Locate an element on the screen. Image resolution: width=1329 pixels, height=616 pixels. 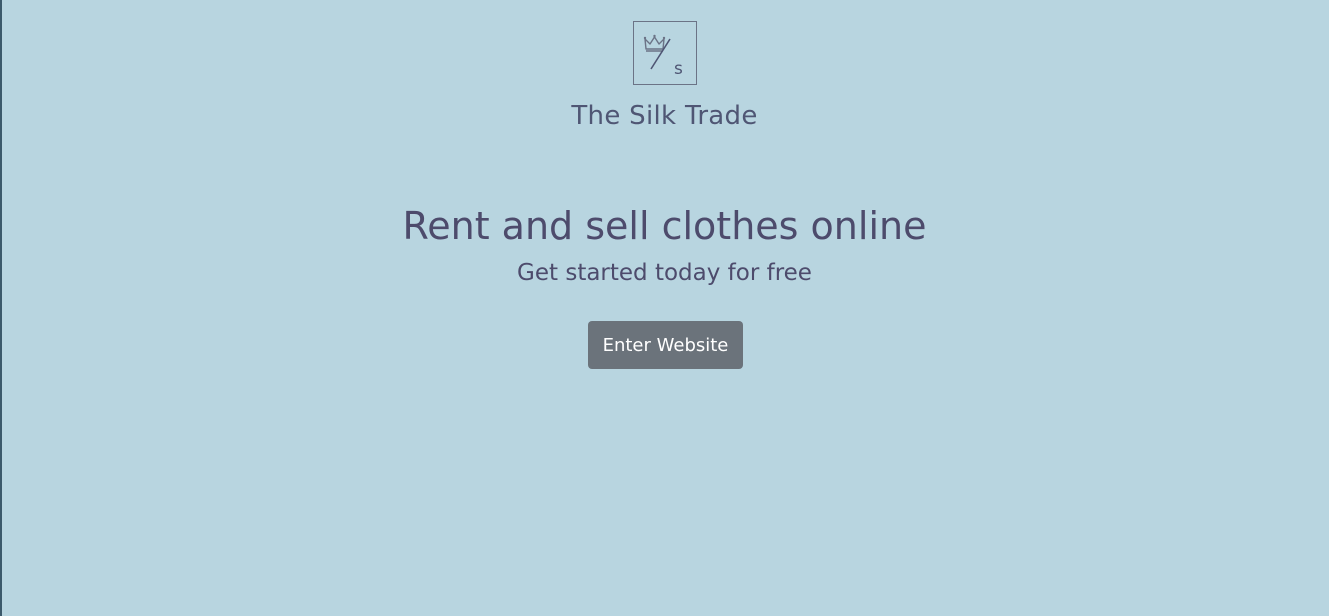
window-left-border is located at coordinates (1, 308).